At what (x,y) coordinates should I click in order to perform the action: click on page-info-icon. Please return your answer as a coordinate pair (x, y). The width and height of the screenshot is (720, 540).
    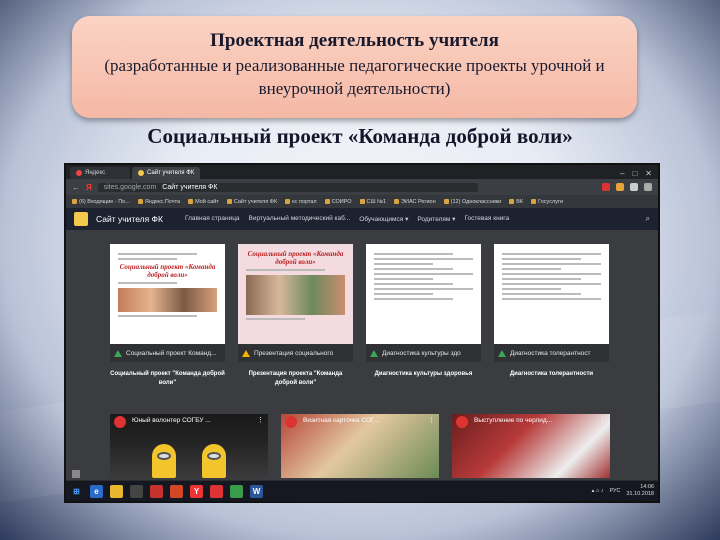
    Looking at the image, I should click on (76, 474).